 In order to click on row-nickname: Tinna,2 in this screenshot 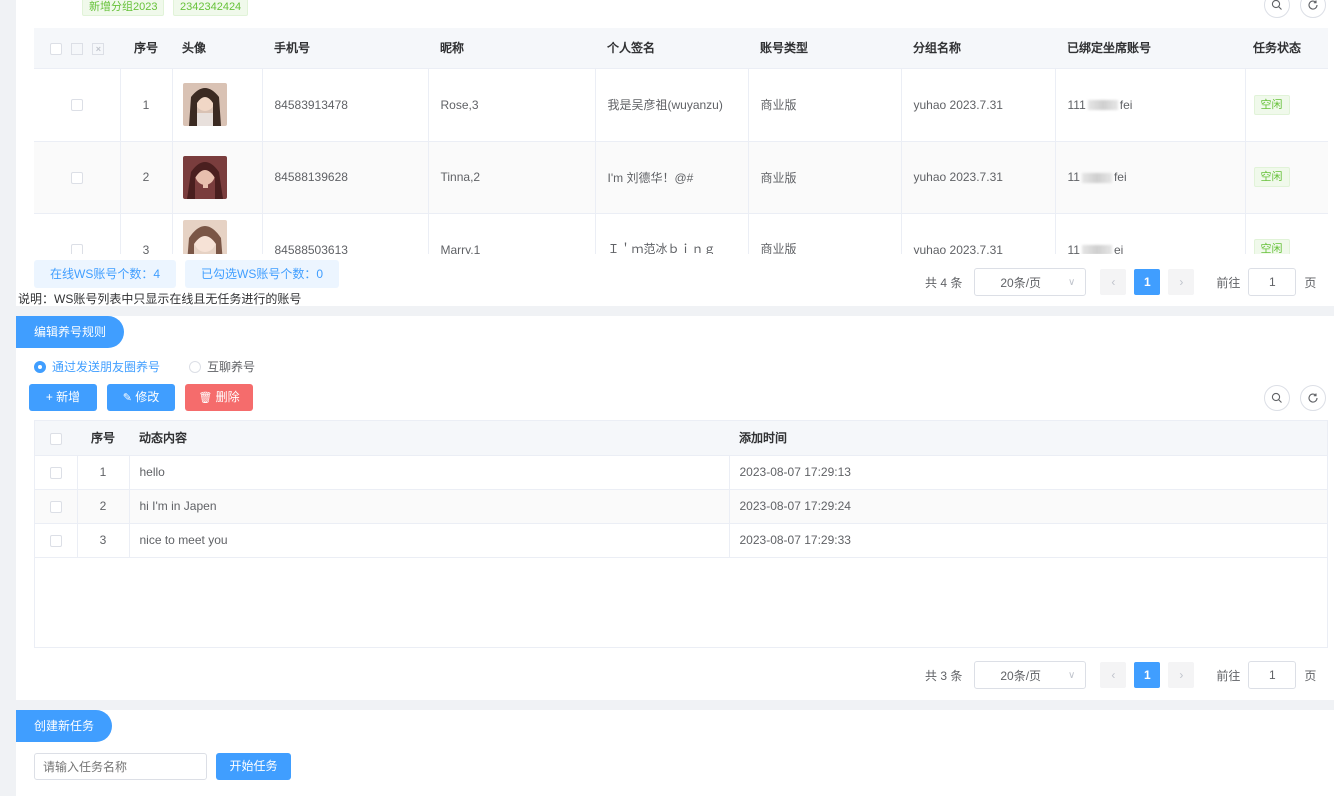, I will do `click(512, 177)`.